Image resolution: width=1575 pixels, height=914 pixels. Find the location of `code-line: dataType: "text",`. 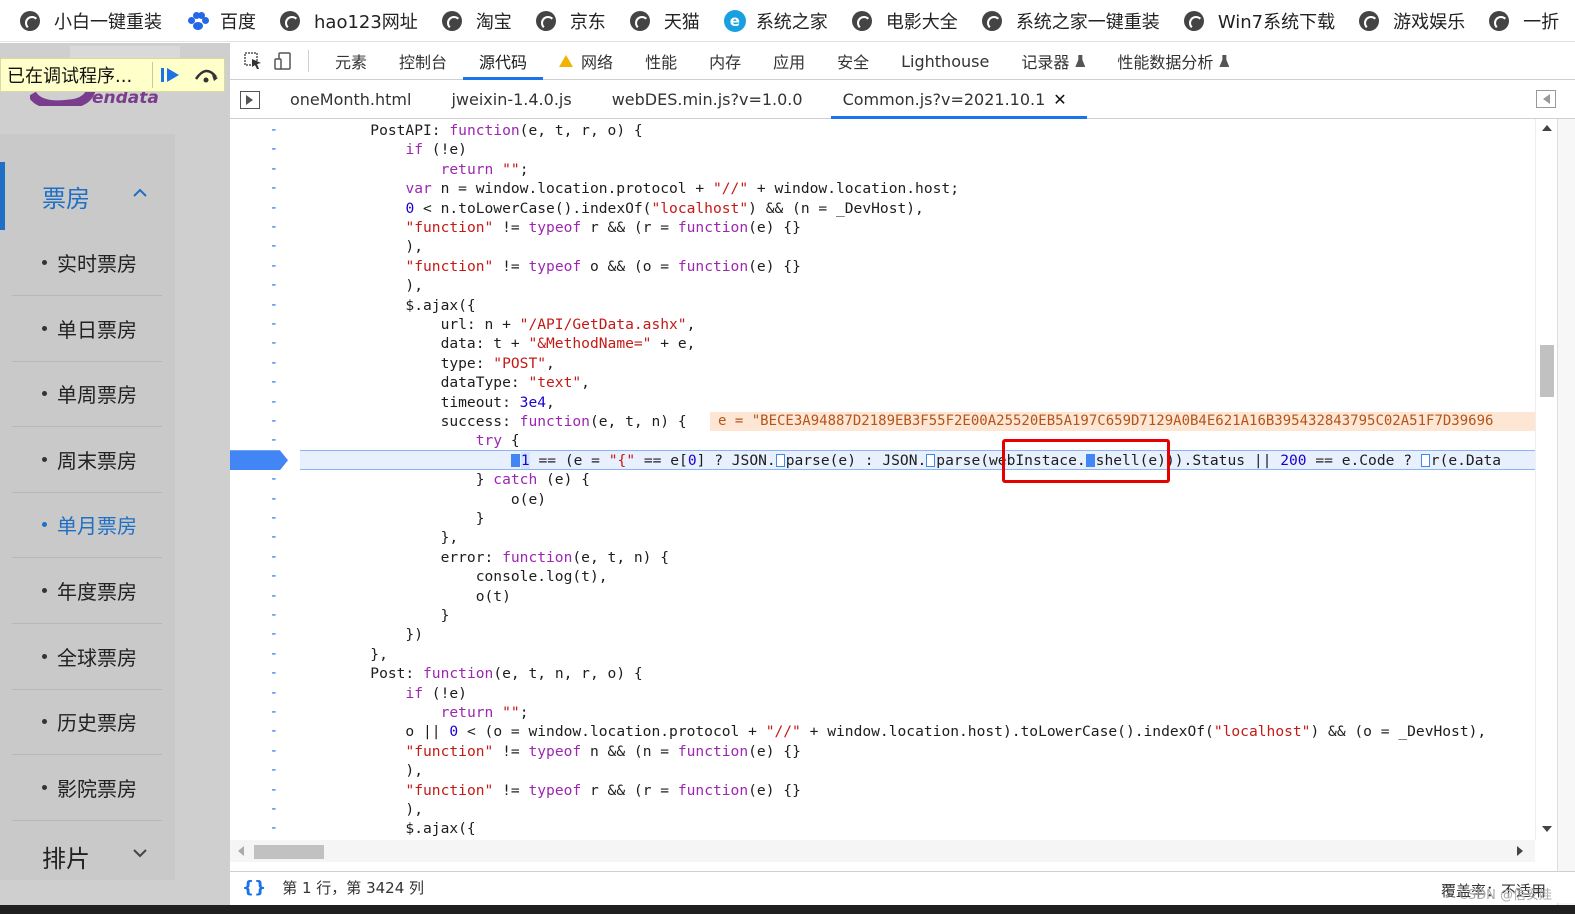

code-line: dataType: "text", is located at coordinates (445, 382).